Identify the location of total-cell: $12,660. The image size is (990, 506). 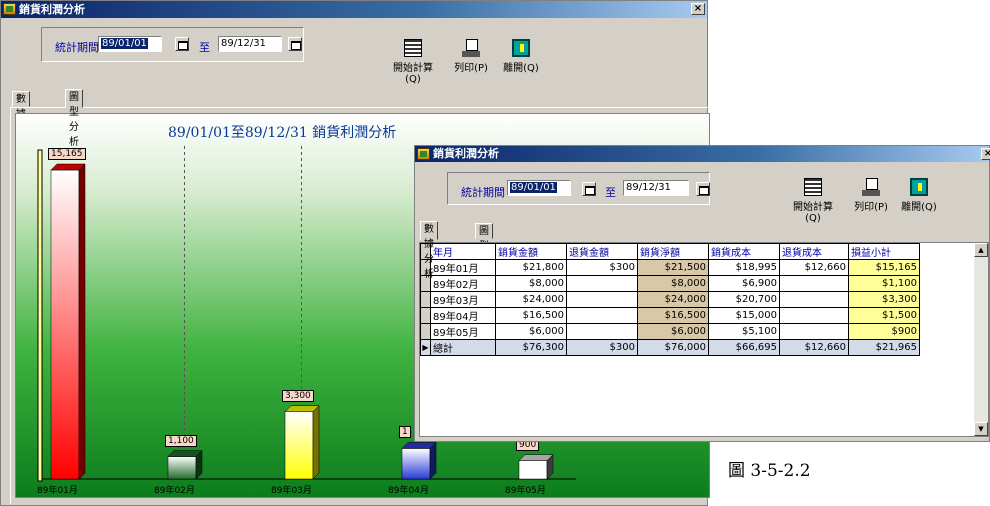
(814, 347).